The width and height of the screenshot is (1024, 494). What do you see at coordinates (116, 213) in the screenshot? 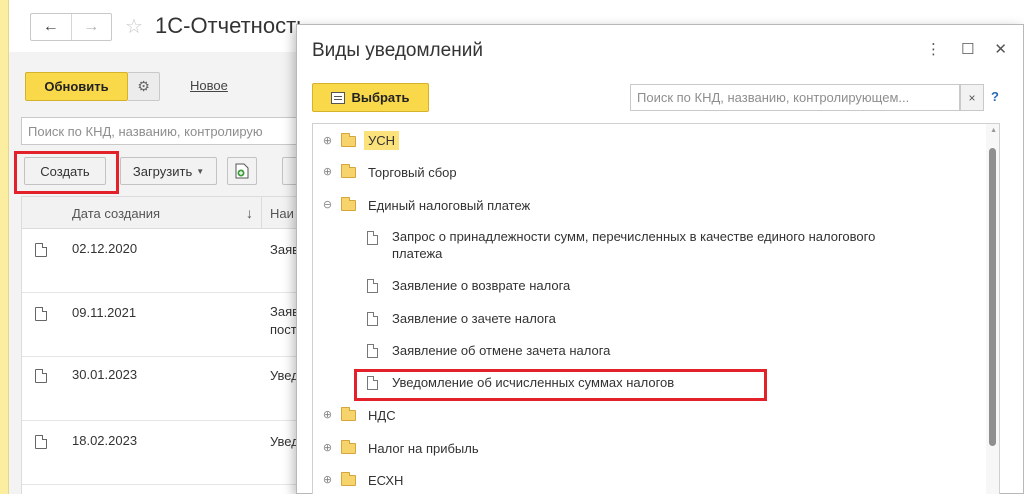
I see `column-header-date: Дата создания` at bounding box center [116, 213].